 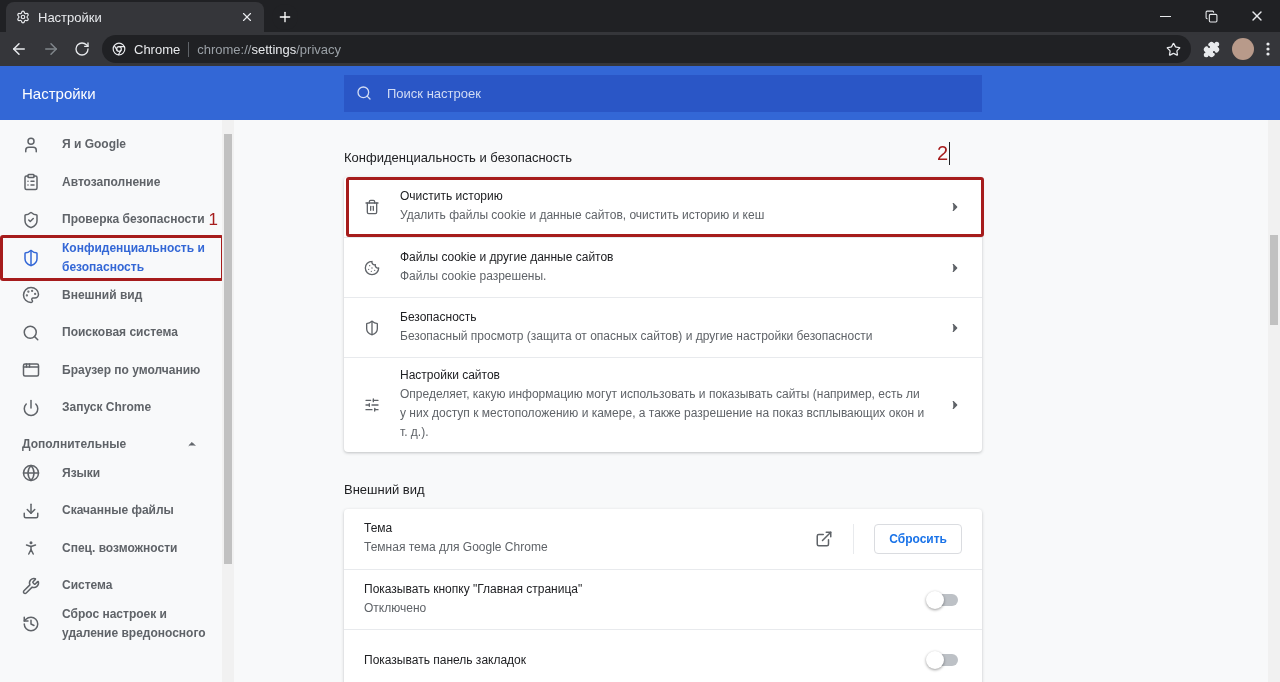 What do you see at coordinates (94, 145) in the screenshot?
I see `sidebar-item: Я и Google` at bounding box center [94, 145].